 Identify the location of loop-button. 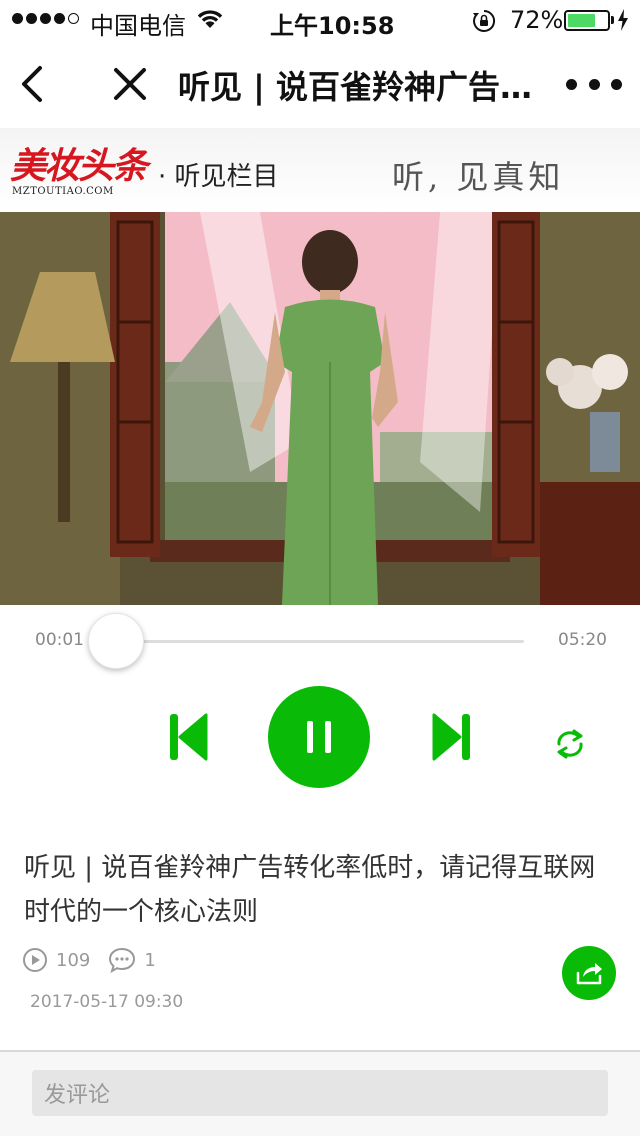
(570, 744).